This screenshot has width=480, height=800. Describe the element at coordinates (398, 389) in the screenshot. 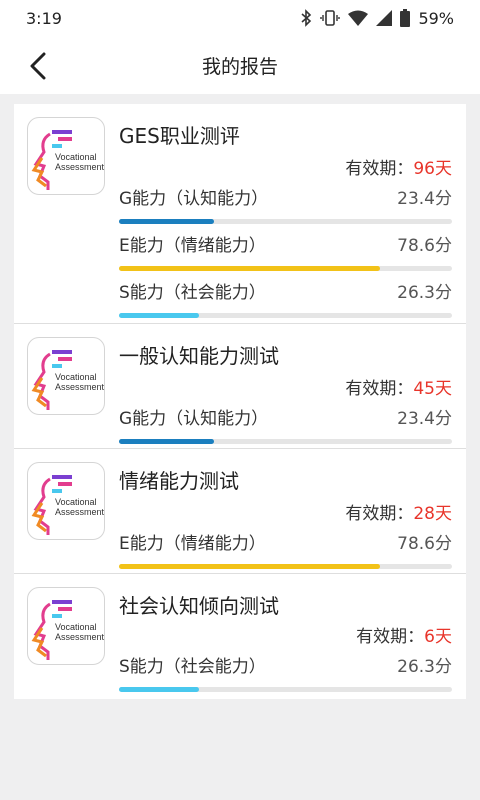

I see `validity-text: 有效期：45天` at that location.